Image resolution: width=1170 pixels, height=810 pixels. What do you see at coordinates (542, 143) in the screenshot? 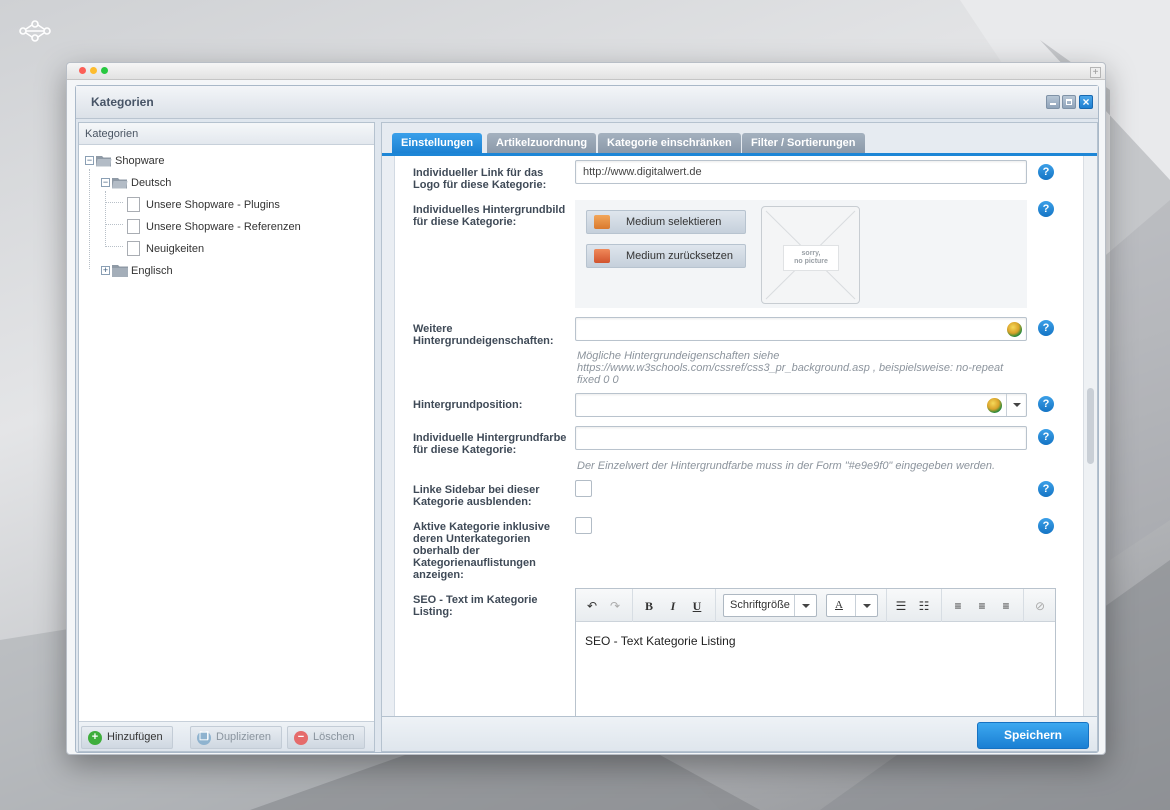
I see `tab-artikelzuordnung: Artikelzuordnung` at bounding box center [542, 143].